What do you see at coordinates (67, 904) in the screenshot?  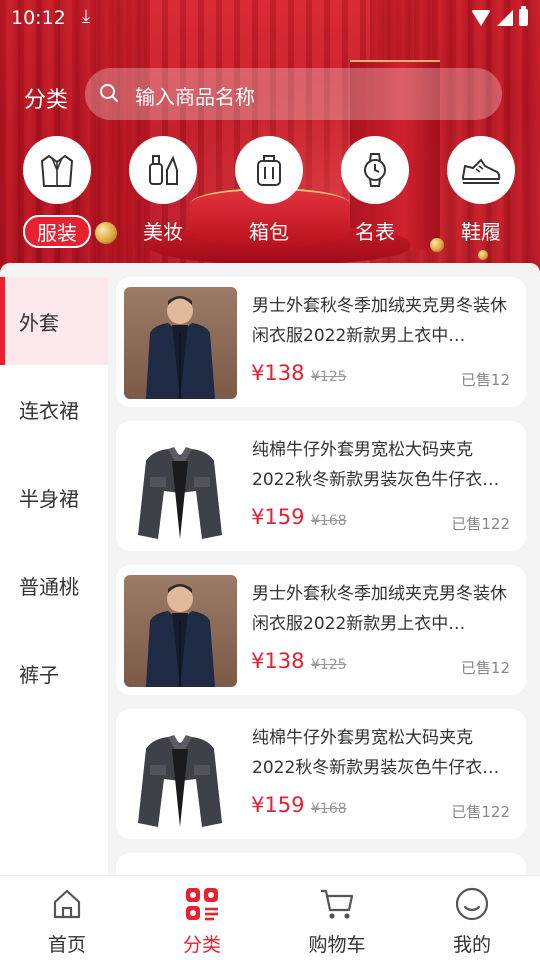 I see `home-icon` at bounding box center [67, 904].